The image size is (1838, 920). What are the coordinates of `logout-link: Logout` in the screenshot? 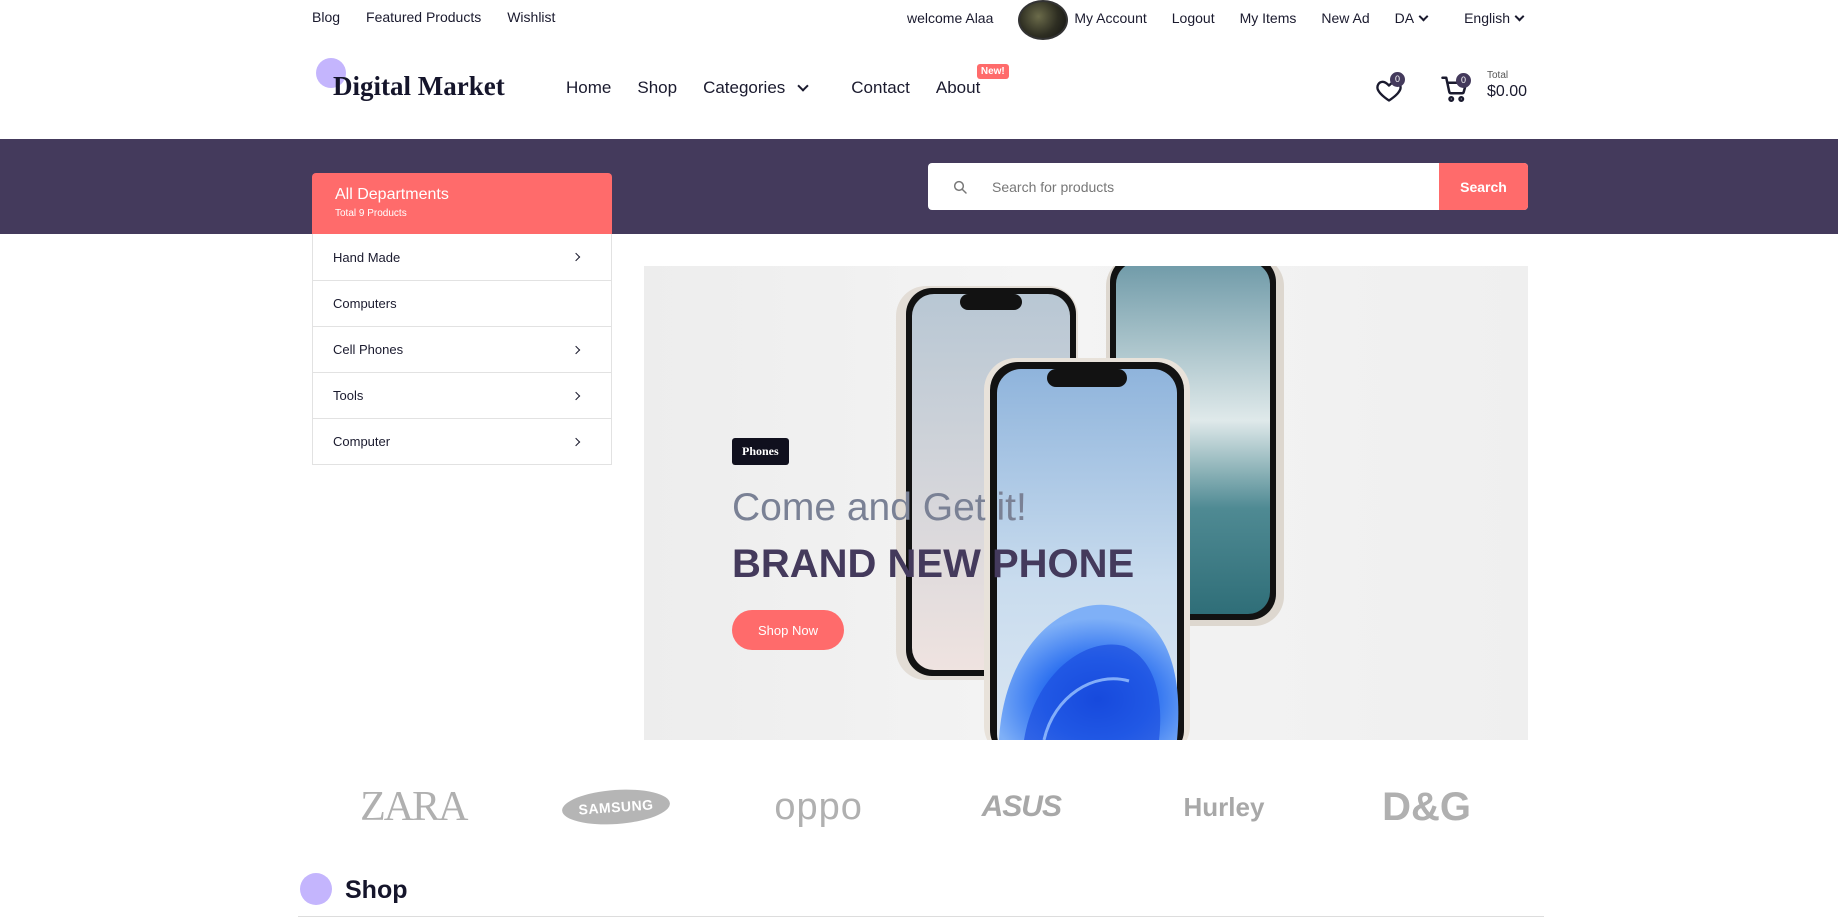 It's located at (1193, 18).